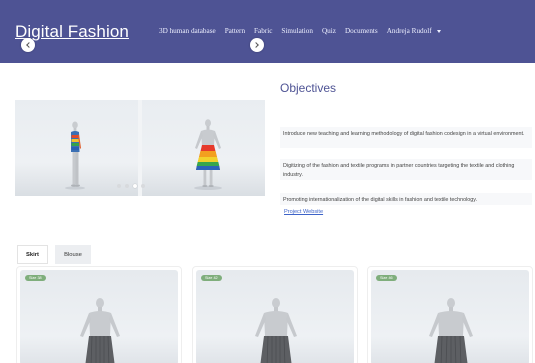 The width and height of the screenshot is (535, 363). I want to click on image-carousel, so click(140, 148).